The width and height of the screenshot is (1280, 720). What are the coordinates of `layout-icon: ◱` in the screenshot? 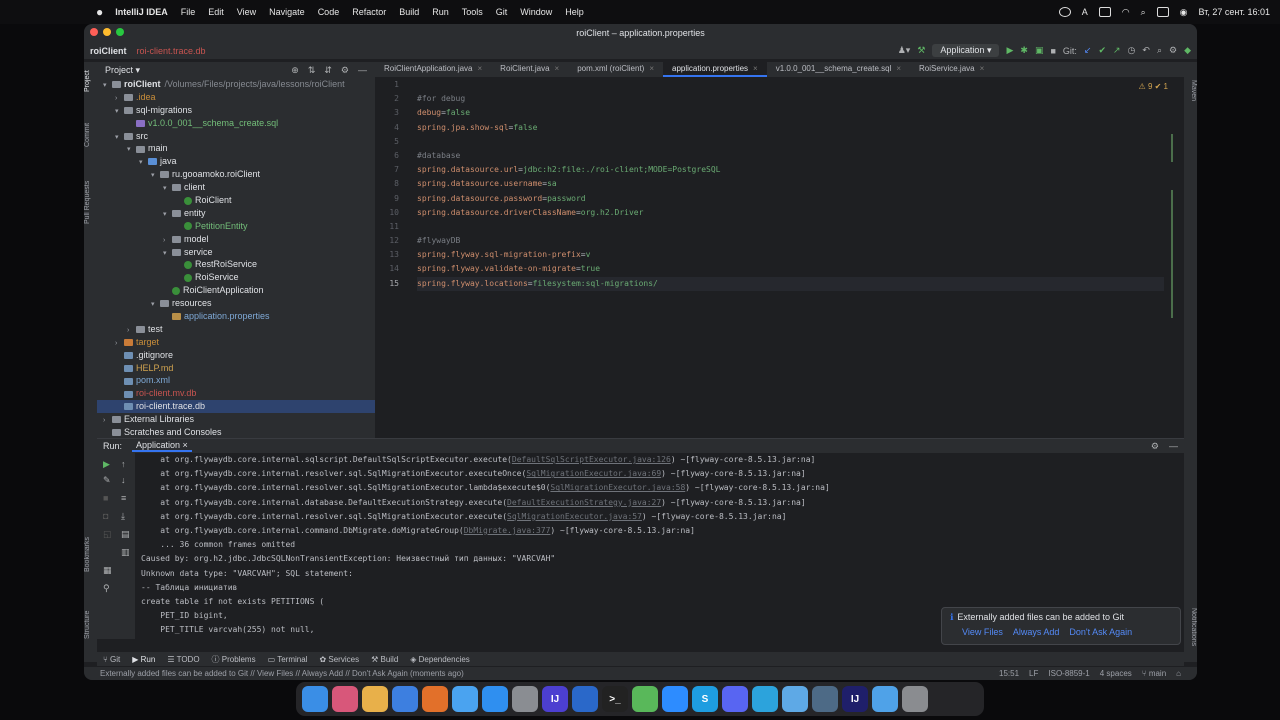 It's located at (107, 534).